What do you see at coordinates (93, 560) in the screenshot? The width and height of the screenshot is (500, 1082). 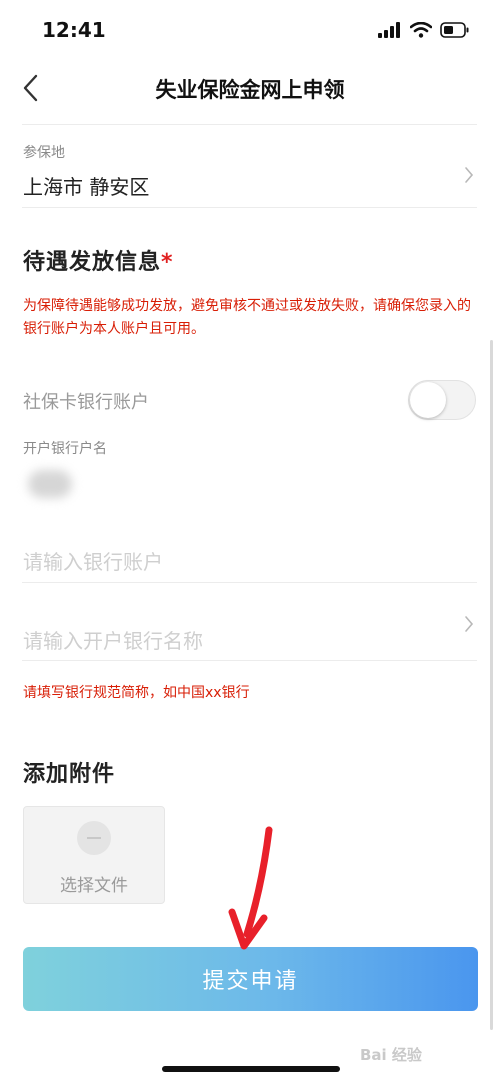 I see `bank-account-input: 请输入银行账户` at bounding box center [93, 560].